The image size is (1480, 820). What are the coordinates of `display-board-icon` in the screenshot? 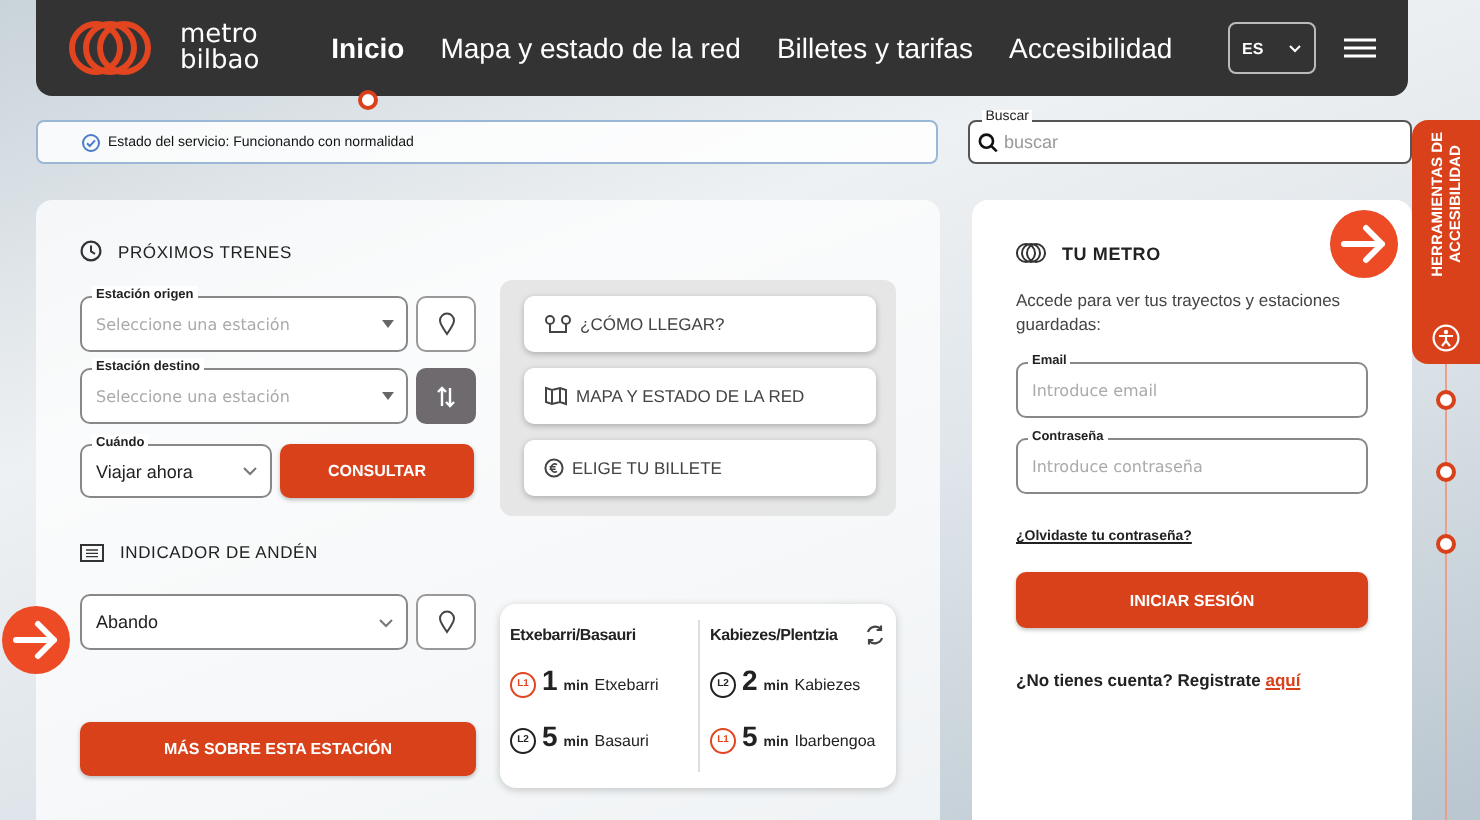 It's located at (92, 552).